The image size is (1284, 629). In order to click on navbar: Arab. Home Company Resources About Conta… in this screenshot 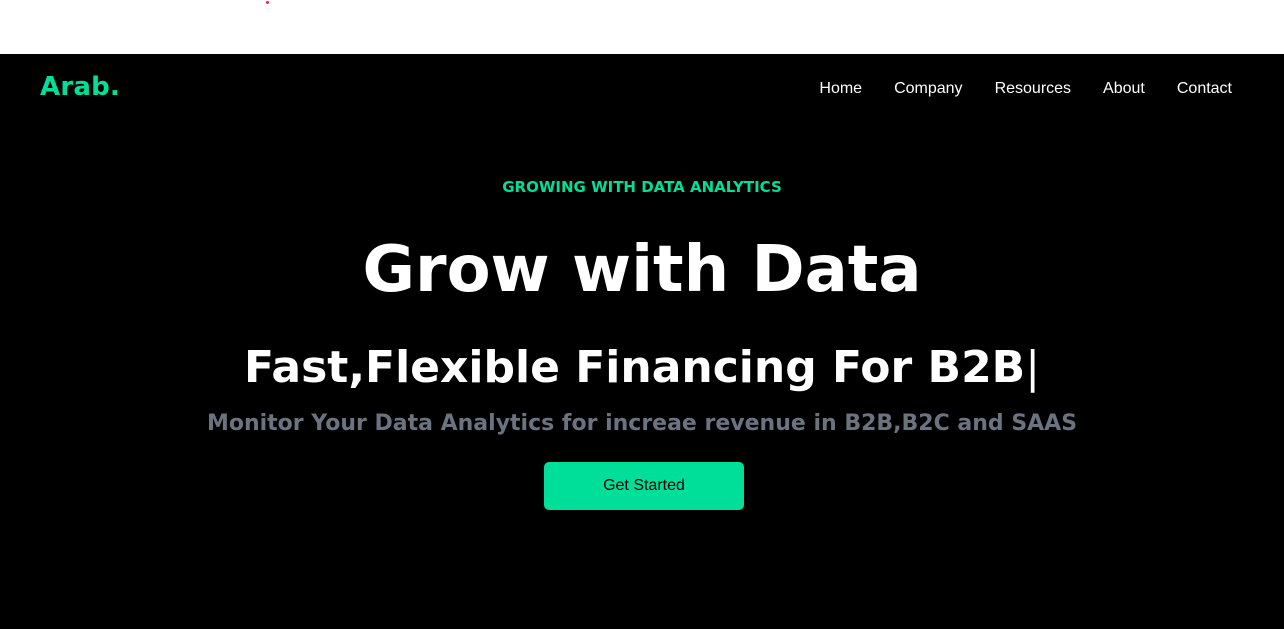, I will do `click(642, 90)`.